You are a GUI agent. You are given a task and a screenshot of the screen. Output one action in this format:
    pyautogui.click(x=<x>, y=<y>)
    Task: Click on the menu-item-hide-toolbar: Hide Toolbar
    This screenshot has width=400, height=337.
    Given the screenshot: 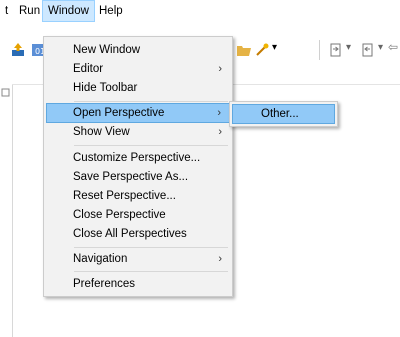 What is the action you would take?
    pyautogui.click(x=138, y=88)
    